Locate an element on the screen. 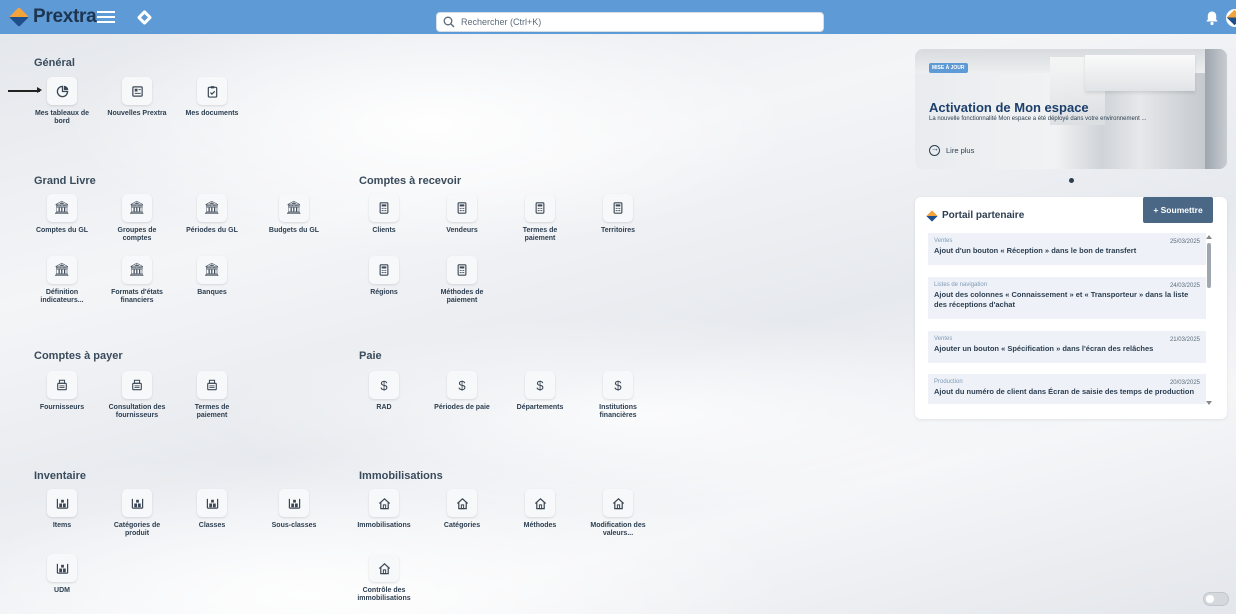  tile-controle-des-immobilisations: Contrôle des immobilisations is located at coordinates (384, 578).